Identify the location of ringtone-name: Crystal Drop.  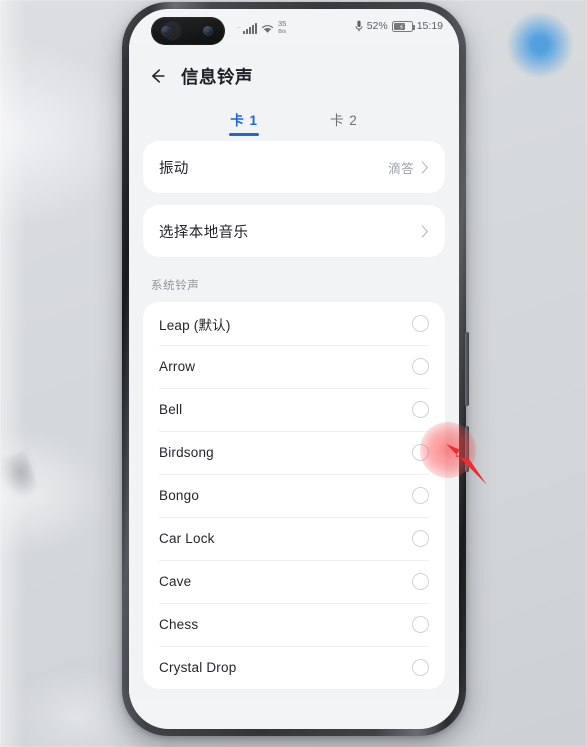
(198, 667).